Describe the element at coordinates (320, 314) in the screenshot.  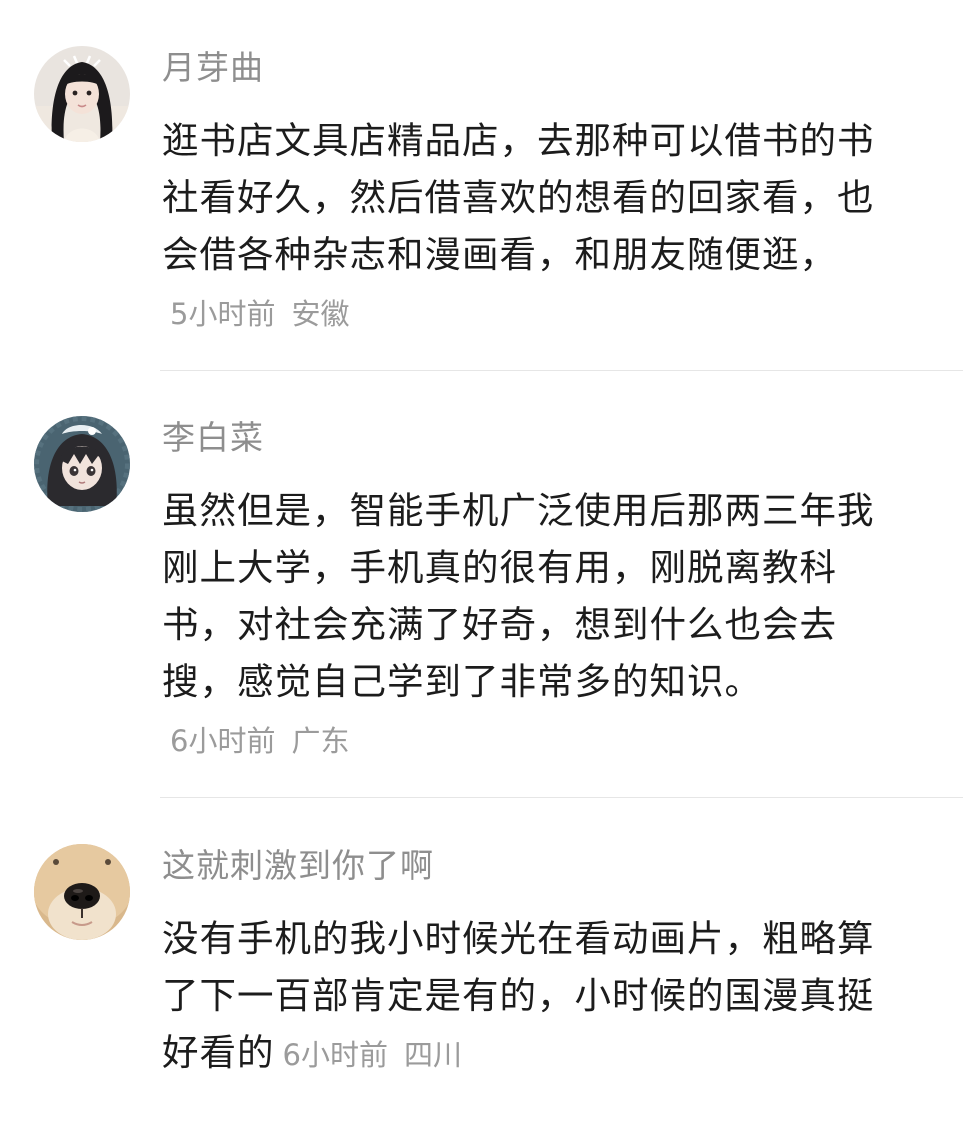
I see `comment-location: 安徽` at that location.